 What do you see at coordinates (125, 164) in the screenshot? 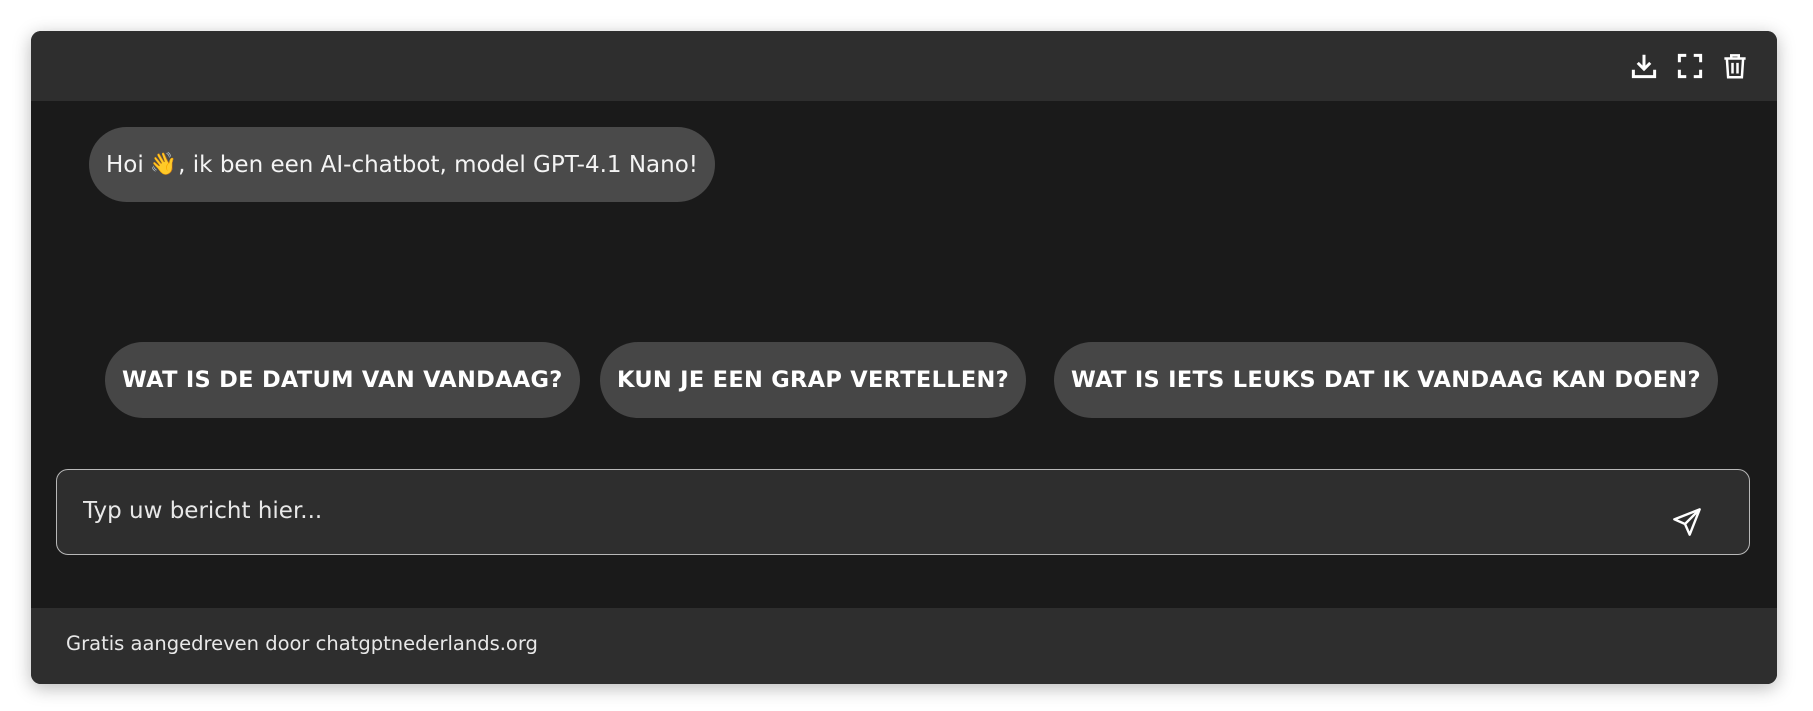
I see `greeting-text-prefix: Hoi` at bounding box center [125, 164].